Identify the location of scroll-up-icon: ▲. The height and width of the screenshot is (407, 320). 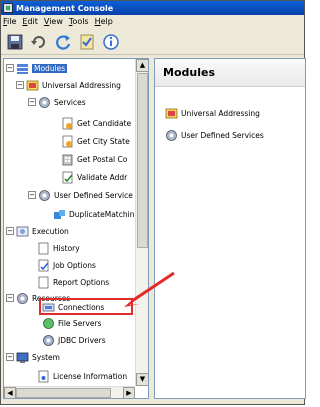
(142, 65).